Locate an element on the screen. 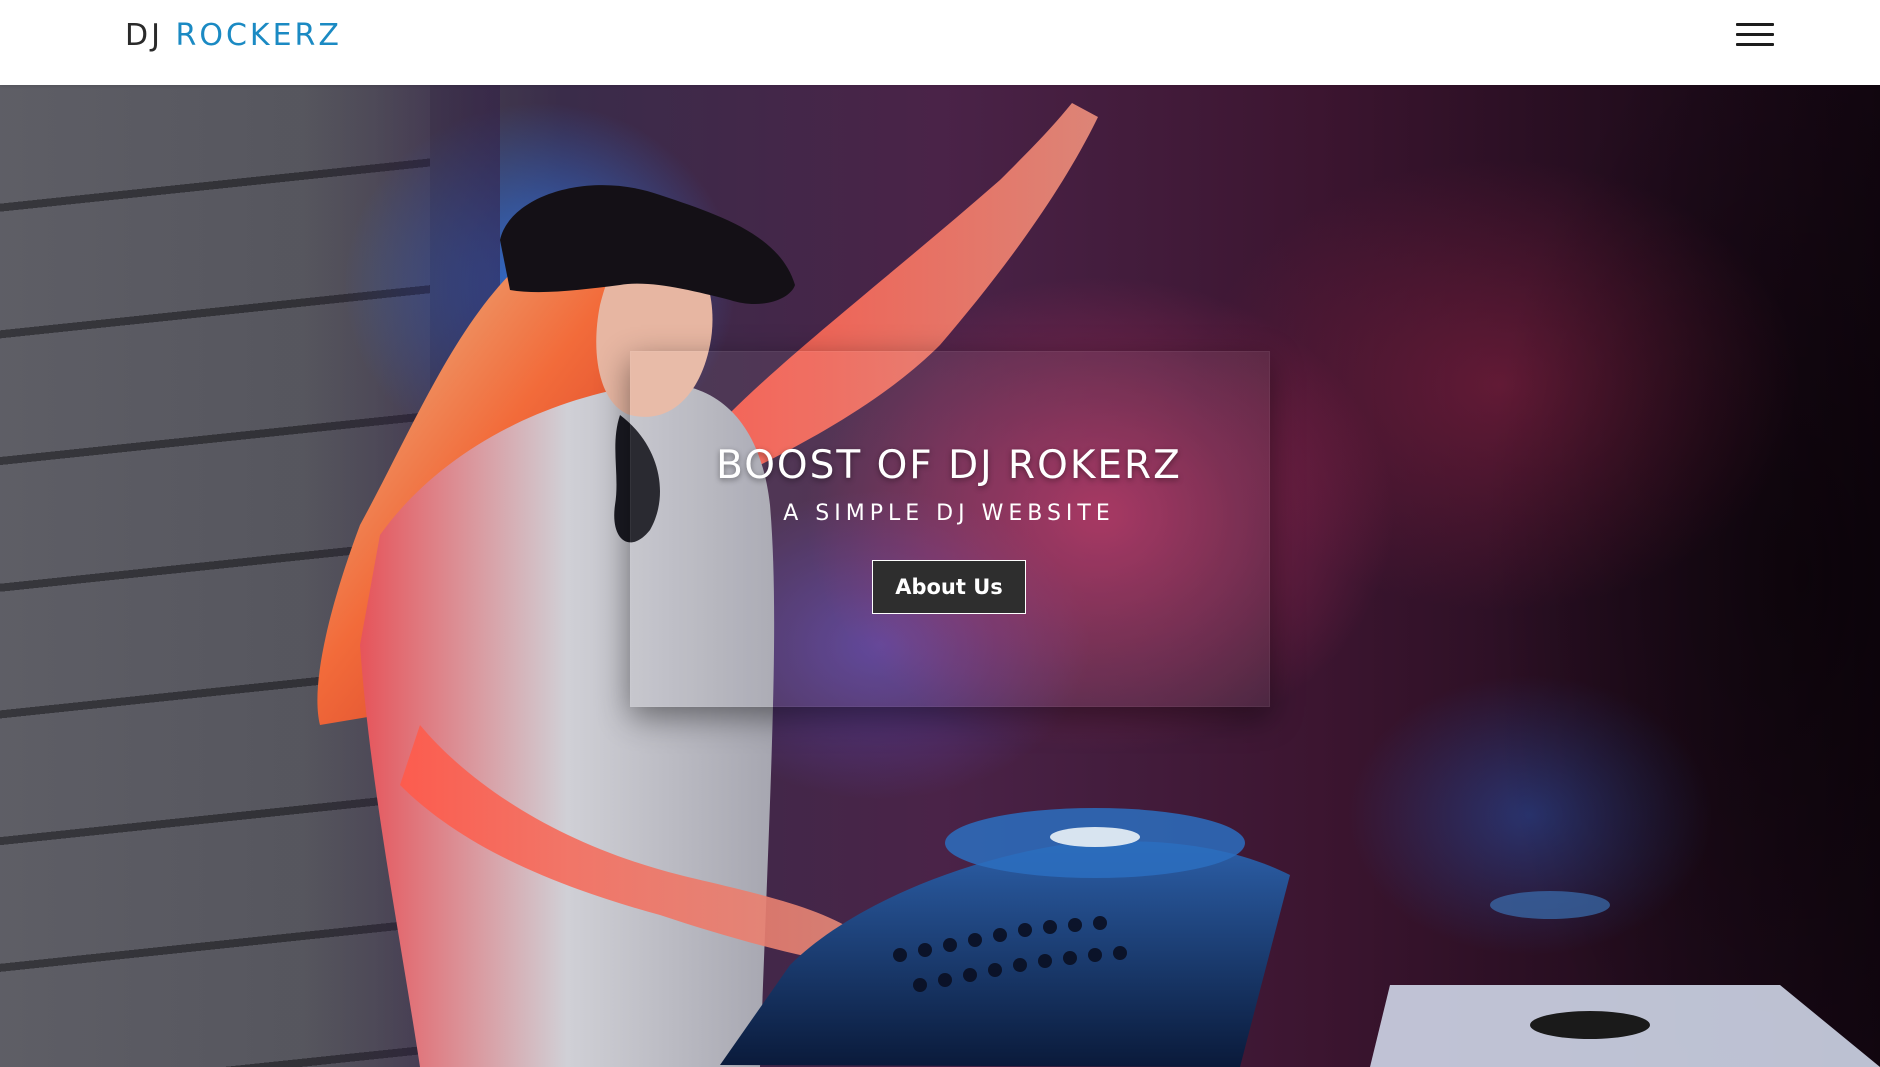 This screenshot has height=1067, width=1880. about-us-button: About Us is located at coordinates (949, 587).